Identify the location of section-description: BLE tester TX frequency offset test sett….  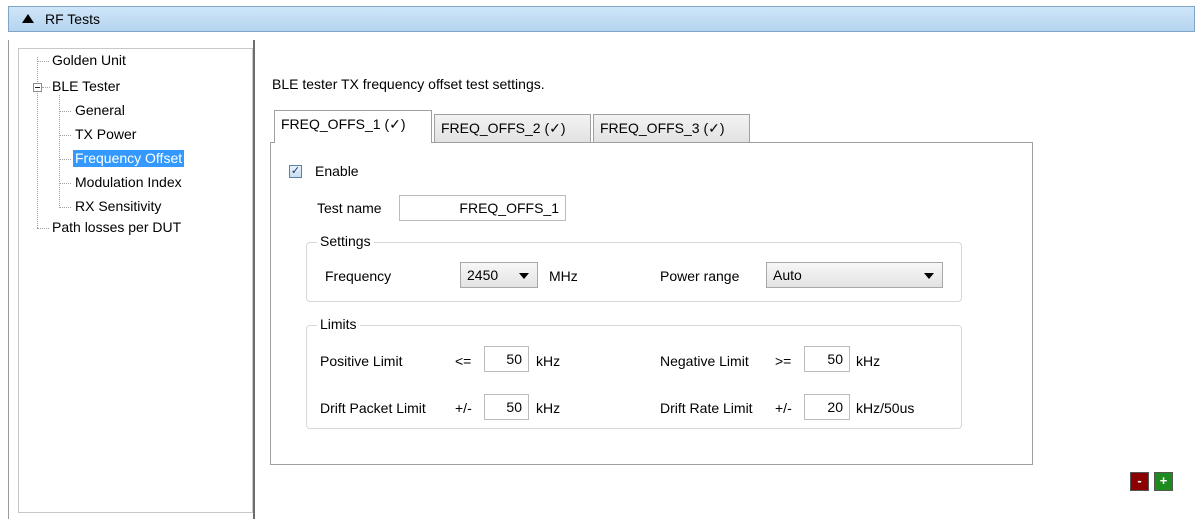
(408, 84).